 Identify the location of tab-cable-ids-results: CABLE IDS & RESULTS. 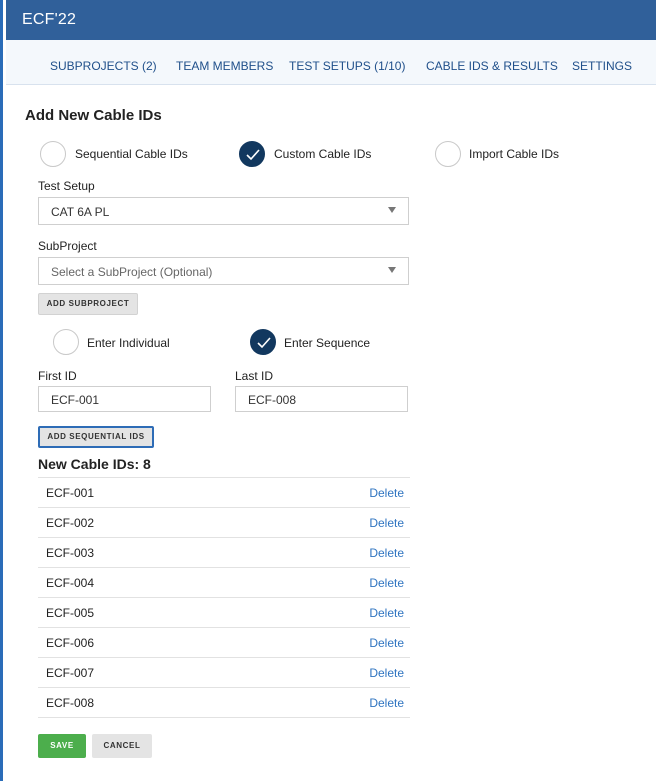
(492, 66).